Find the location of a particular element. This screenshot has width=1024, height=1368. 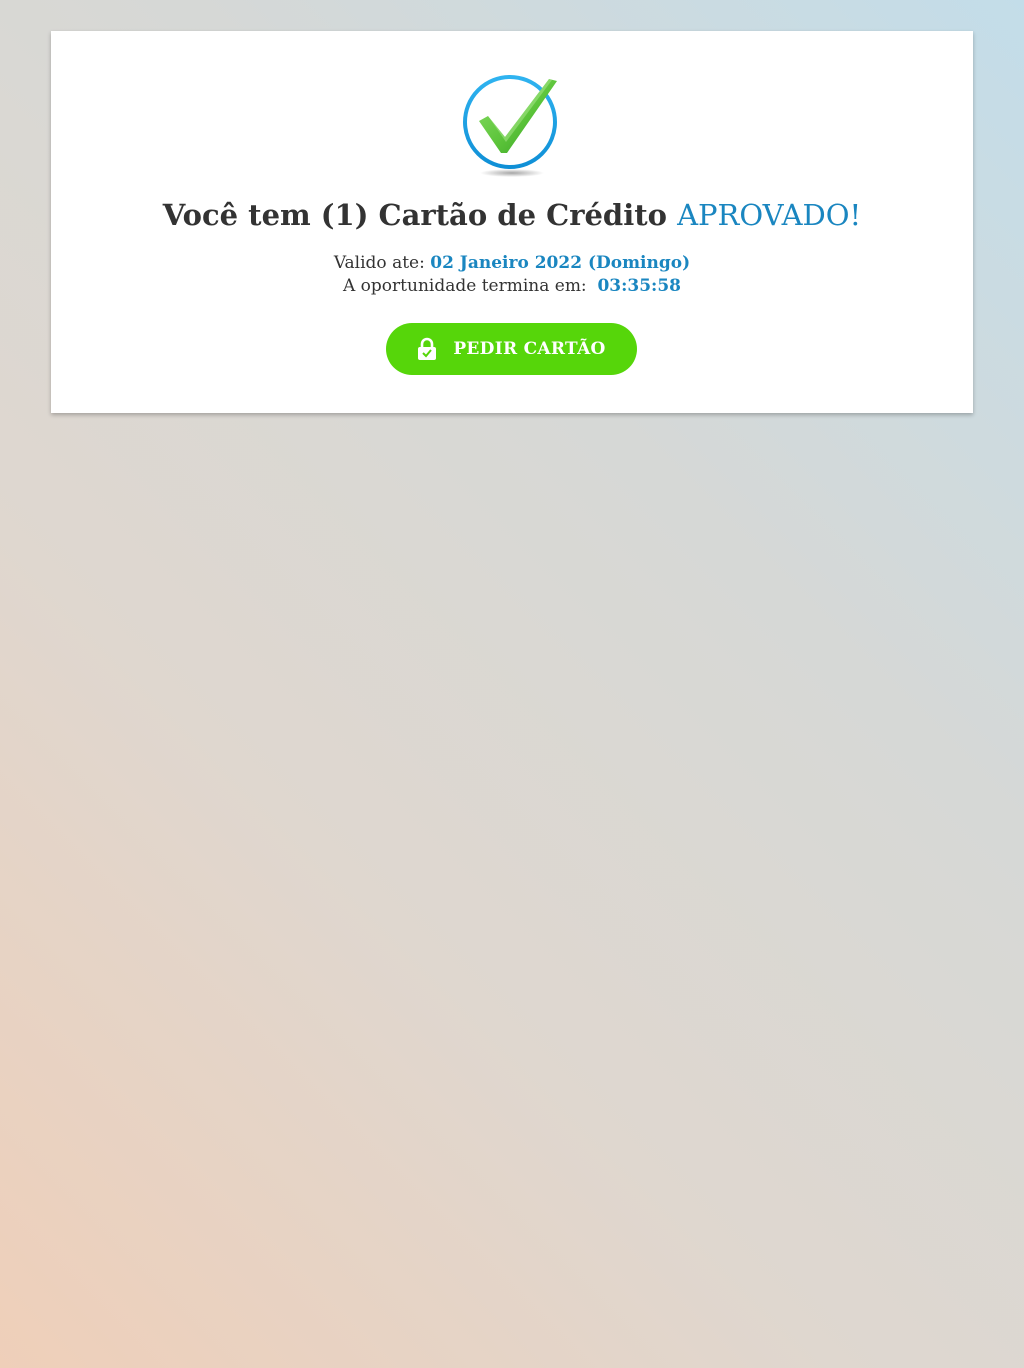

headline-text: Você tem (1) Cartão de Crédito is located at coordinates (420, 215).